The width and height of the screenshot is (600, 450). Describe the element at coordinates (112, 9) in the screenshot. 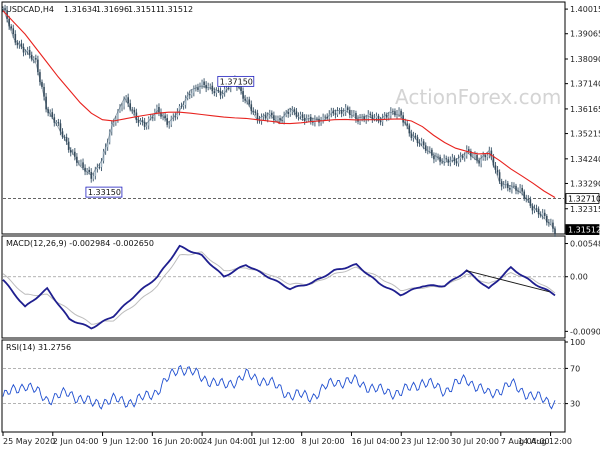

I see `price-high: 1.31696` at that location.